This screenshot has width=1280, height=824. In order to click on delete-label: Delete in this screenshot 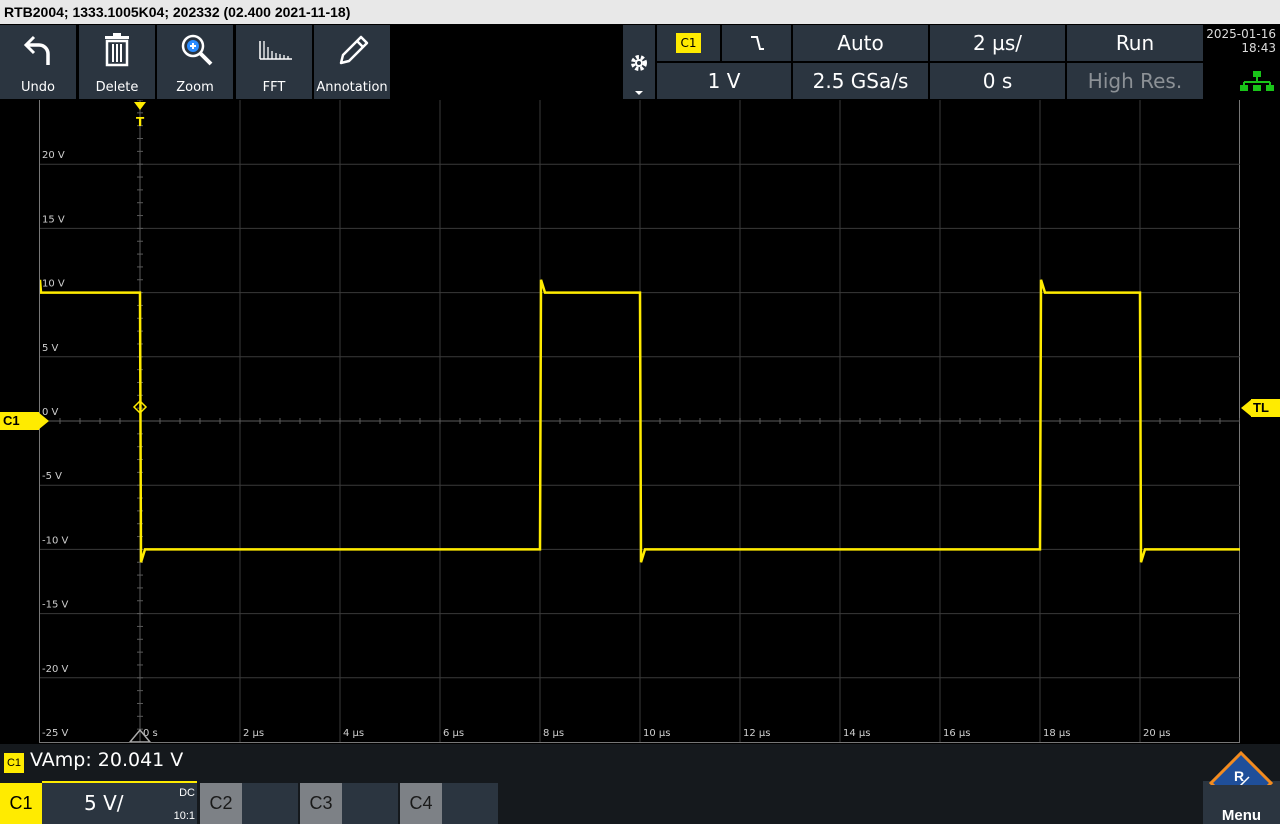, I will do `click(117, 87)`.